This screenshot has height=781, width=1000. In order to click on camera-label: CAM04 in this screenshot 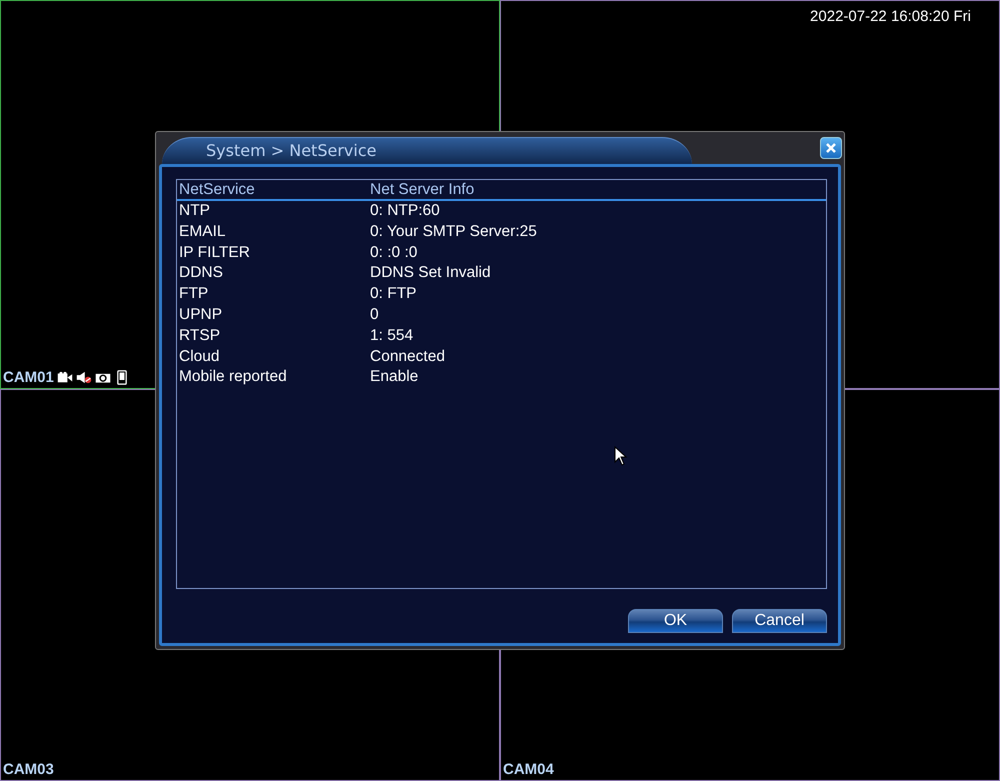, I will do `click(528, 769)`.